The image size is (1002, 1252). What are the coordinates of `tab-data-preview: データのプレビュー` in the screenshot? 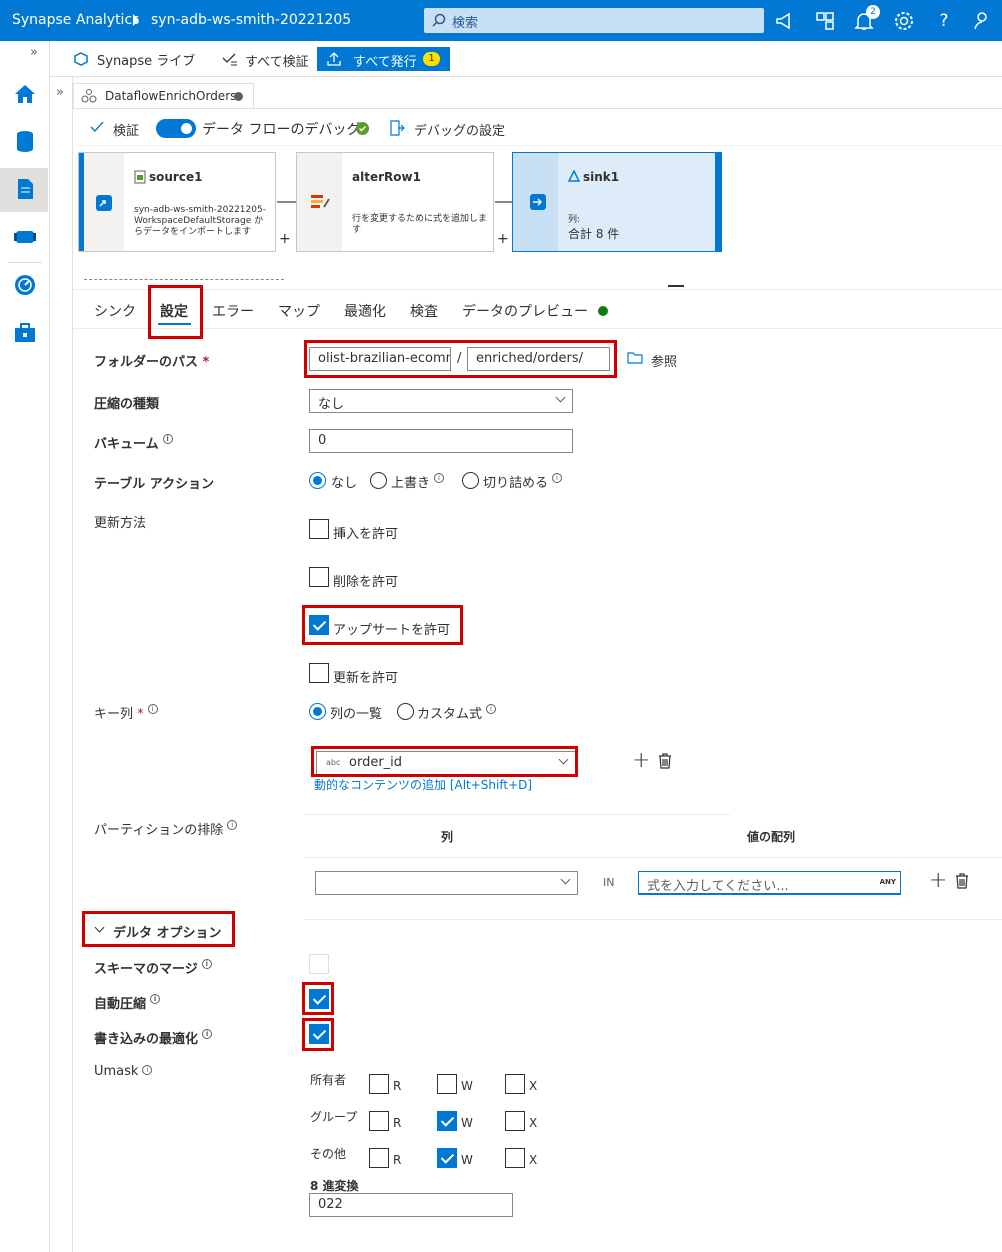 It's located at (525, 311).